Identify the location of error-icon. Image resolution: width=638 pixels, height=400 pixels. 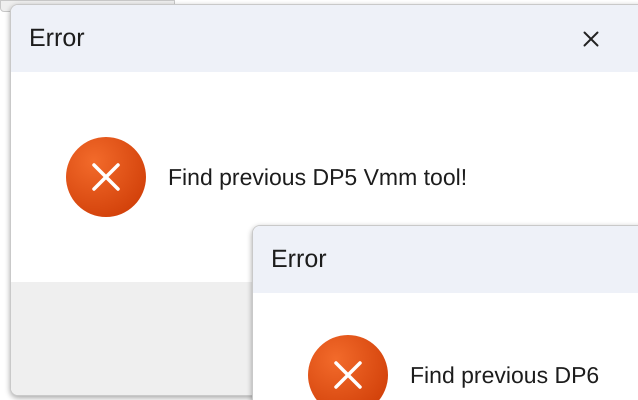
(106, 177).